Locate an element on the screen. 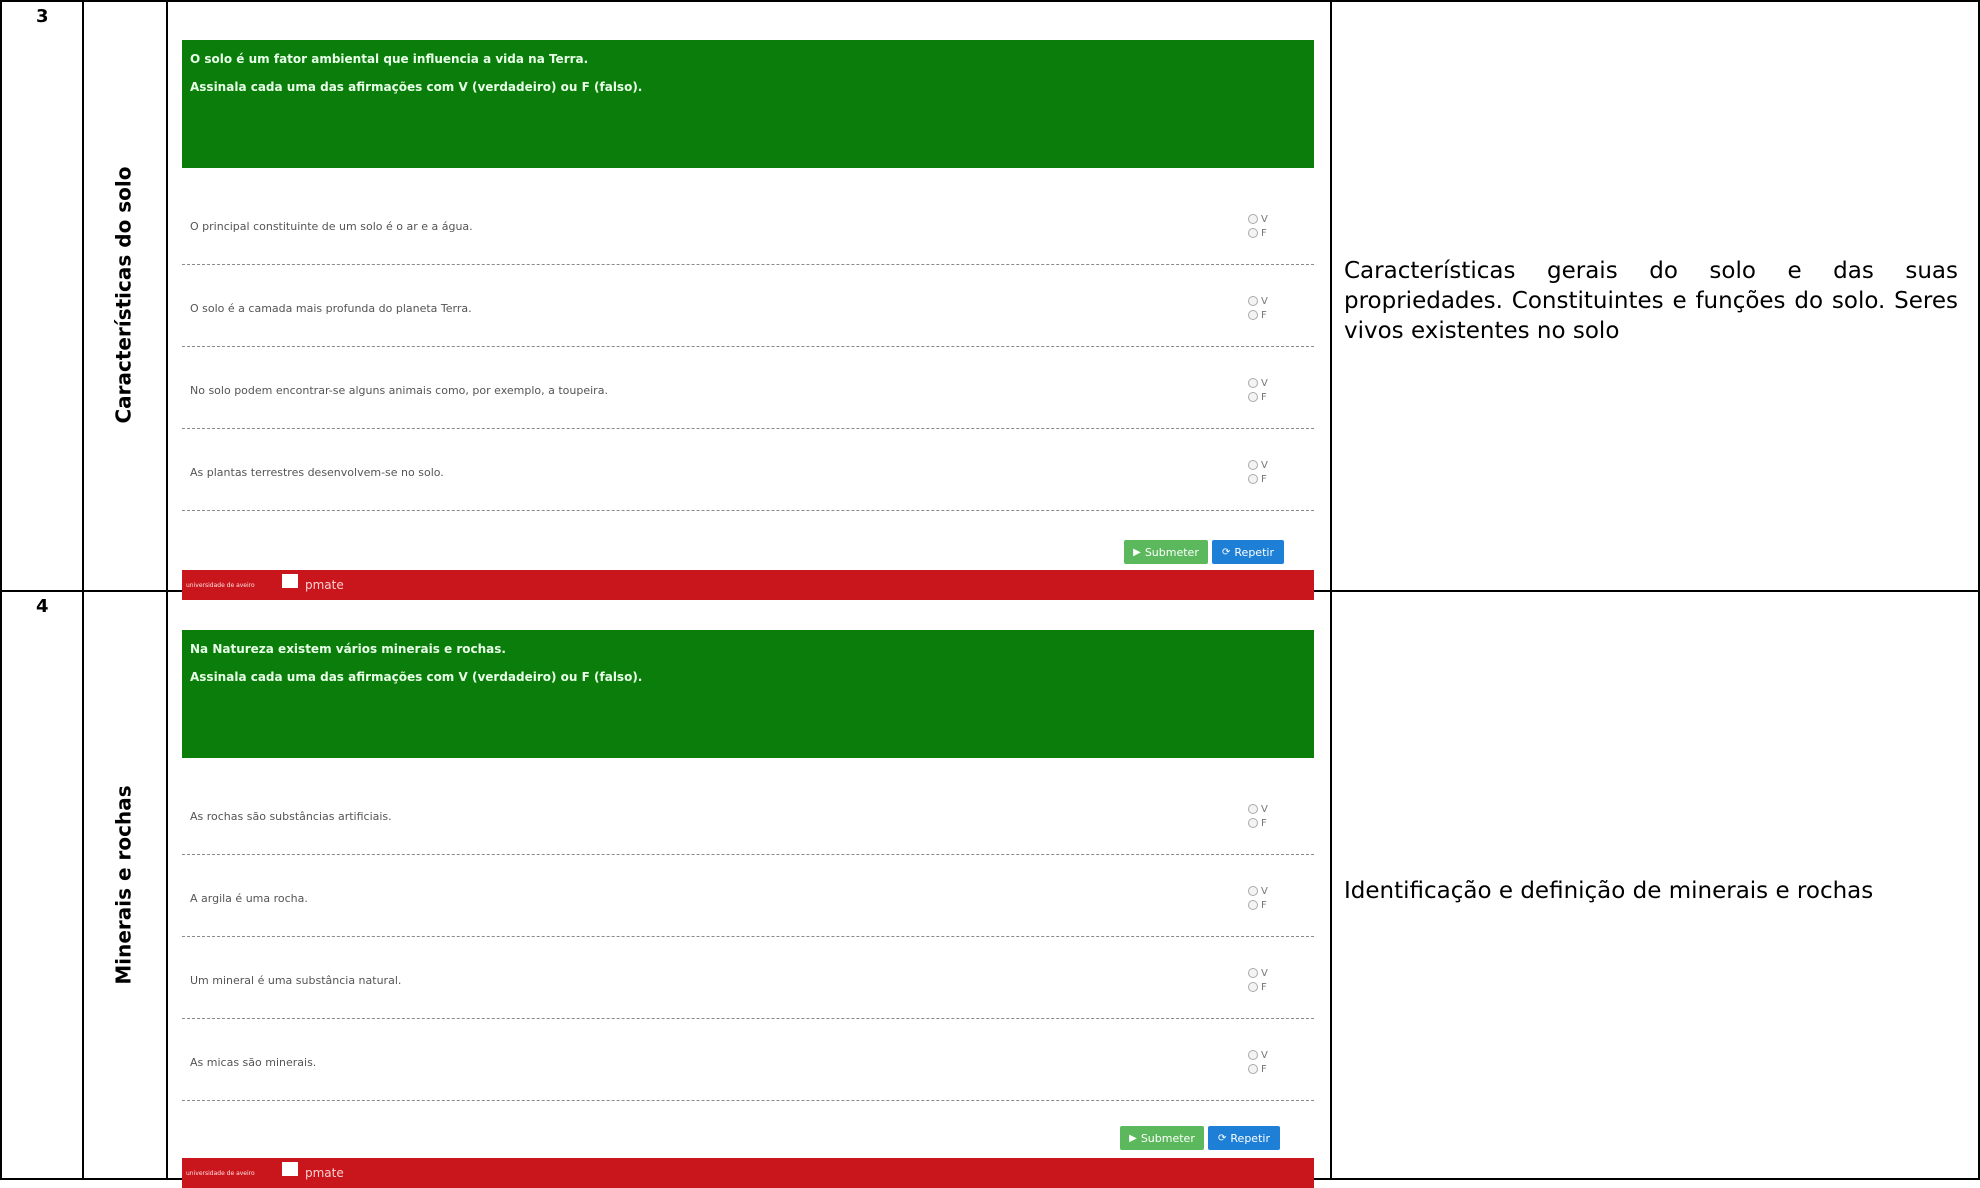  quiz-statement: Um mineral é uma substância natural. V F is located at coordinates (748, 977).